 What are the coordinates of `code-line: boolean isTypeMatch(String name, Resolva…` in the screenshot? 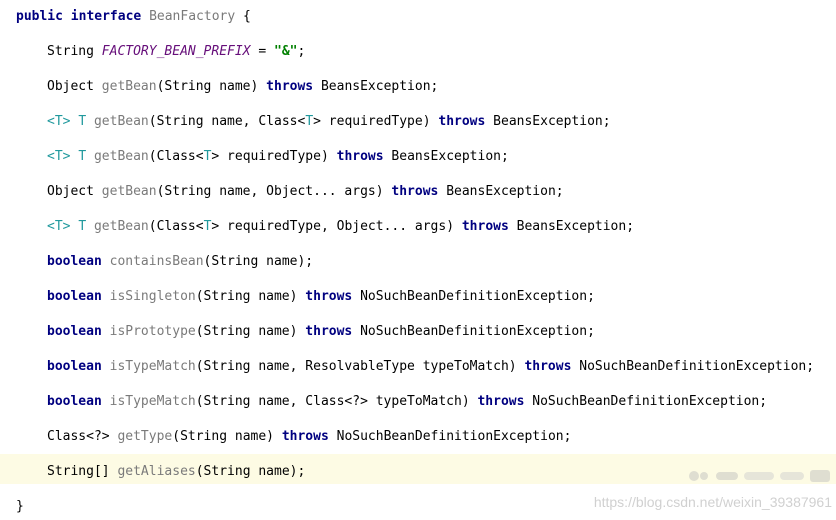 It's located at (418, 367).